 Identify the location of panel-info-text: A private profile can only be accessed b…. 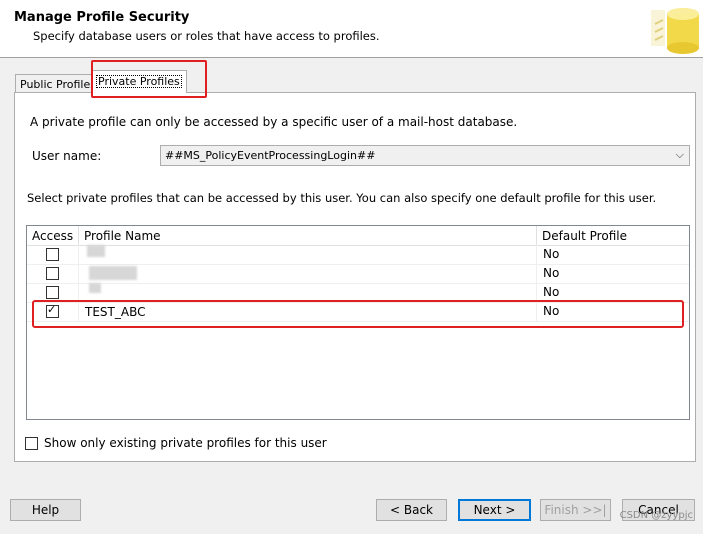
(274, 122).